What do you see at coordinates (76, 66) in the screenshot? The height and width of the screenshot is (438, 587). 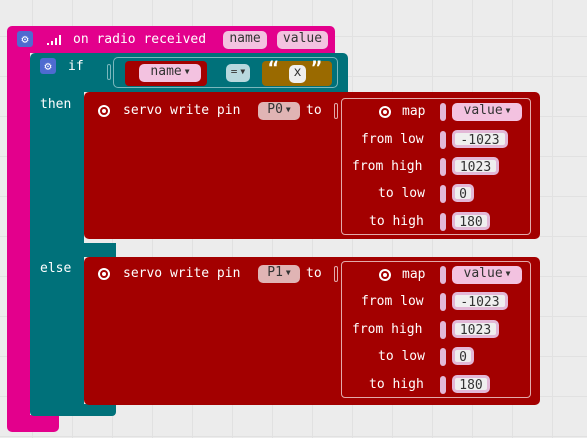 I see `if-label: if` at bounding box center [76, 66].